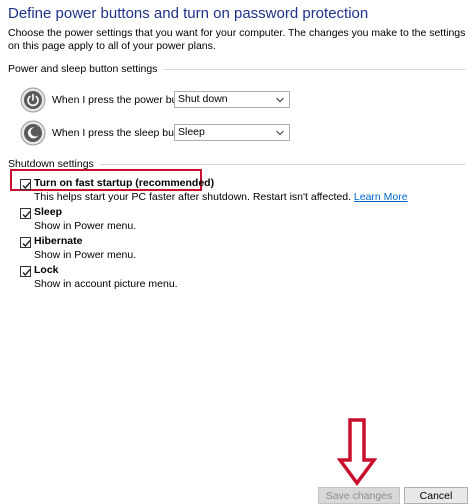  What do you see at coordinates (46, 270) in the screenshot?
I see `lock-label: Lock` at bounding box center [46, 270].